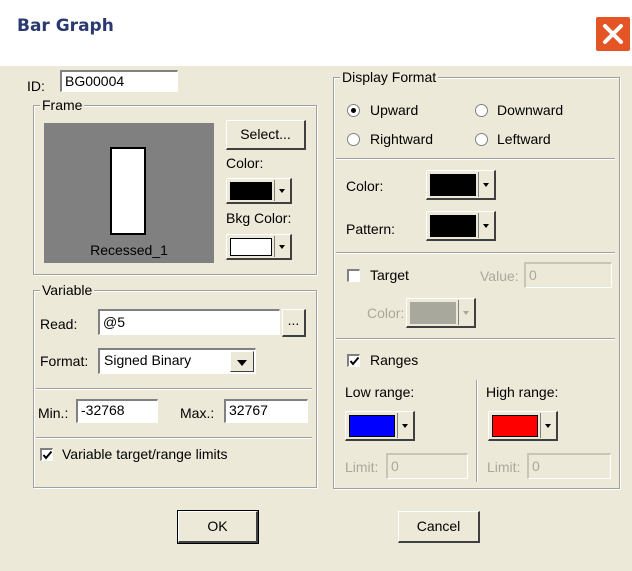 The height and width of the screenshot is (571, 632). What do you see at coordinates (353, 110) in the screenshot?
I see `radio-upward` at bounding box center [353, 110].